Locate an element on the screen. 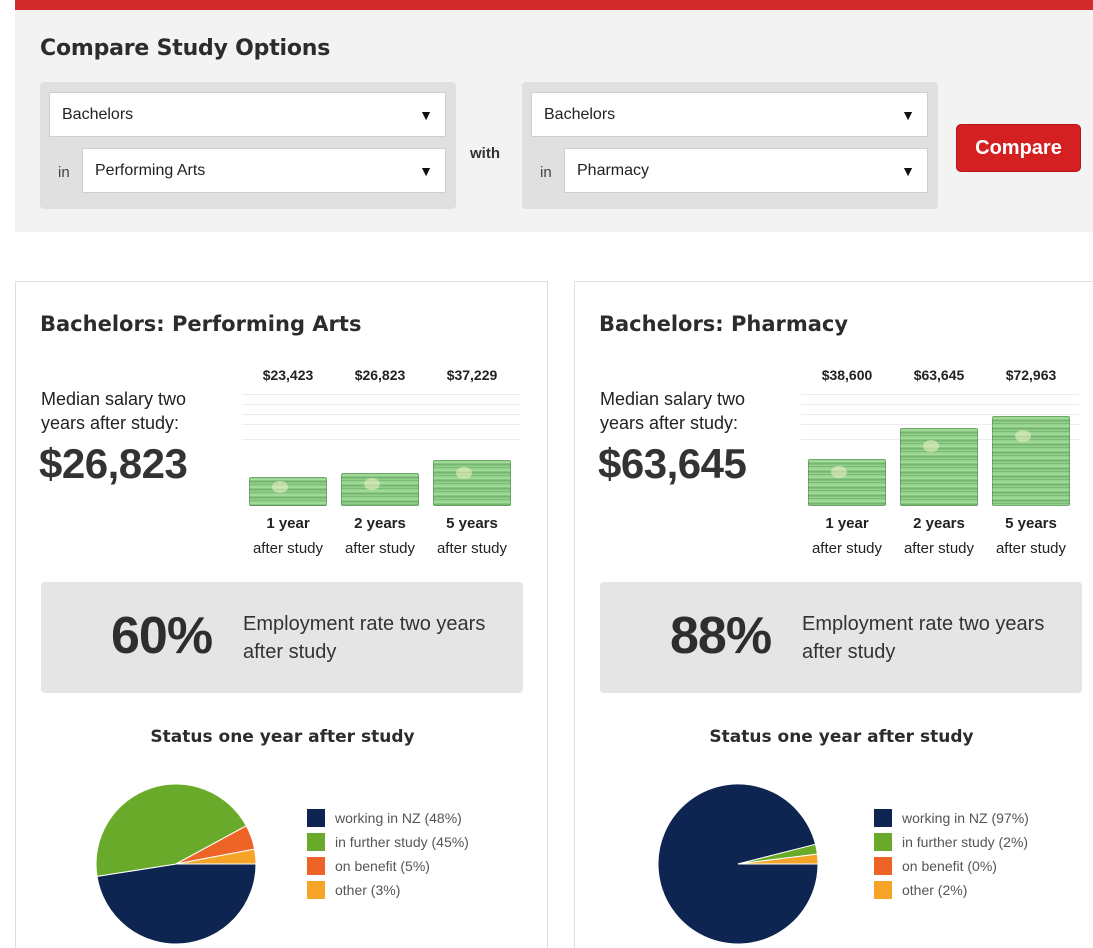 The height and width of the screenshot is (948, 1093). left-level-select: Bachelors ▼ is located at coordinates (247, 114).